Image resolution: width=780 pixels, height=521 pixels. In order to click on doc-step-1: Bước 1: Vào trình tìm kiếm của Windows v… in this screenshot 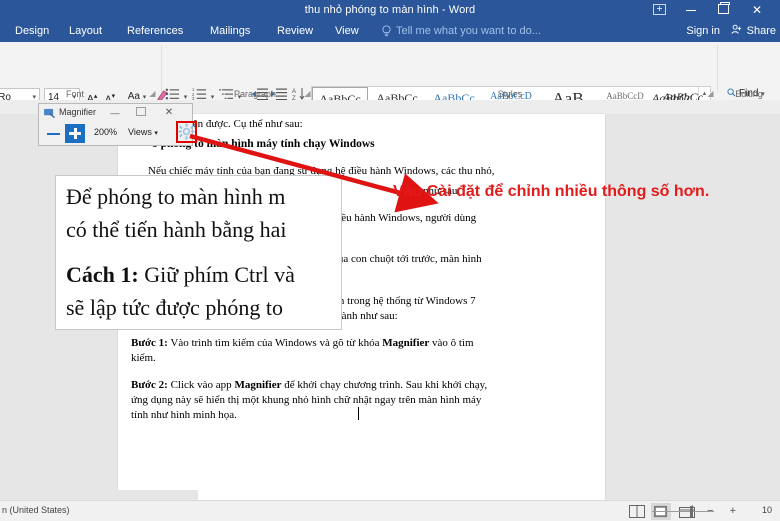, I will do `click(302, 343)`.